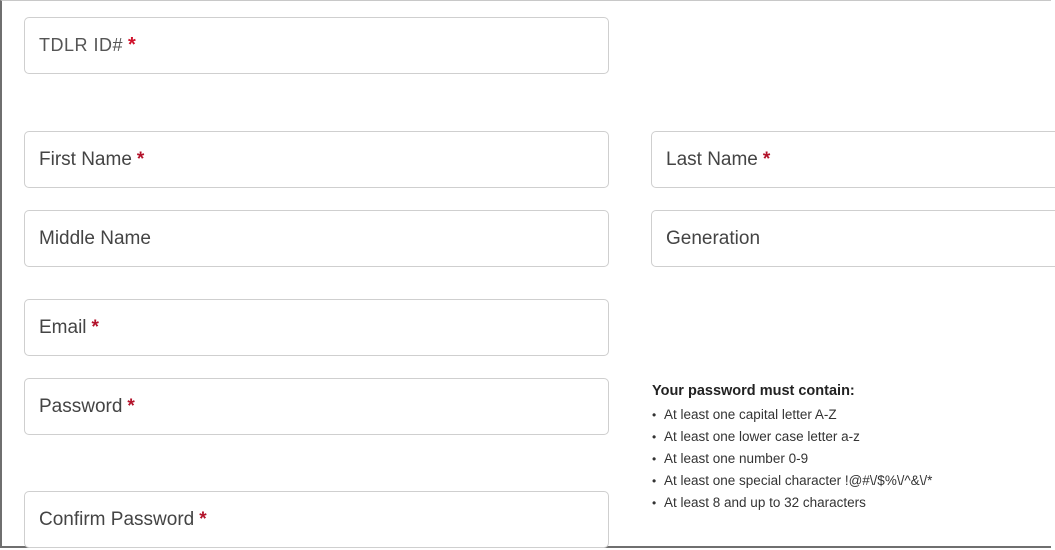 The width and height of the screenshot is (1055, 550). I want to click on password-label: Password, so click(81, 406).